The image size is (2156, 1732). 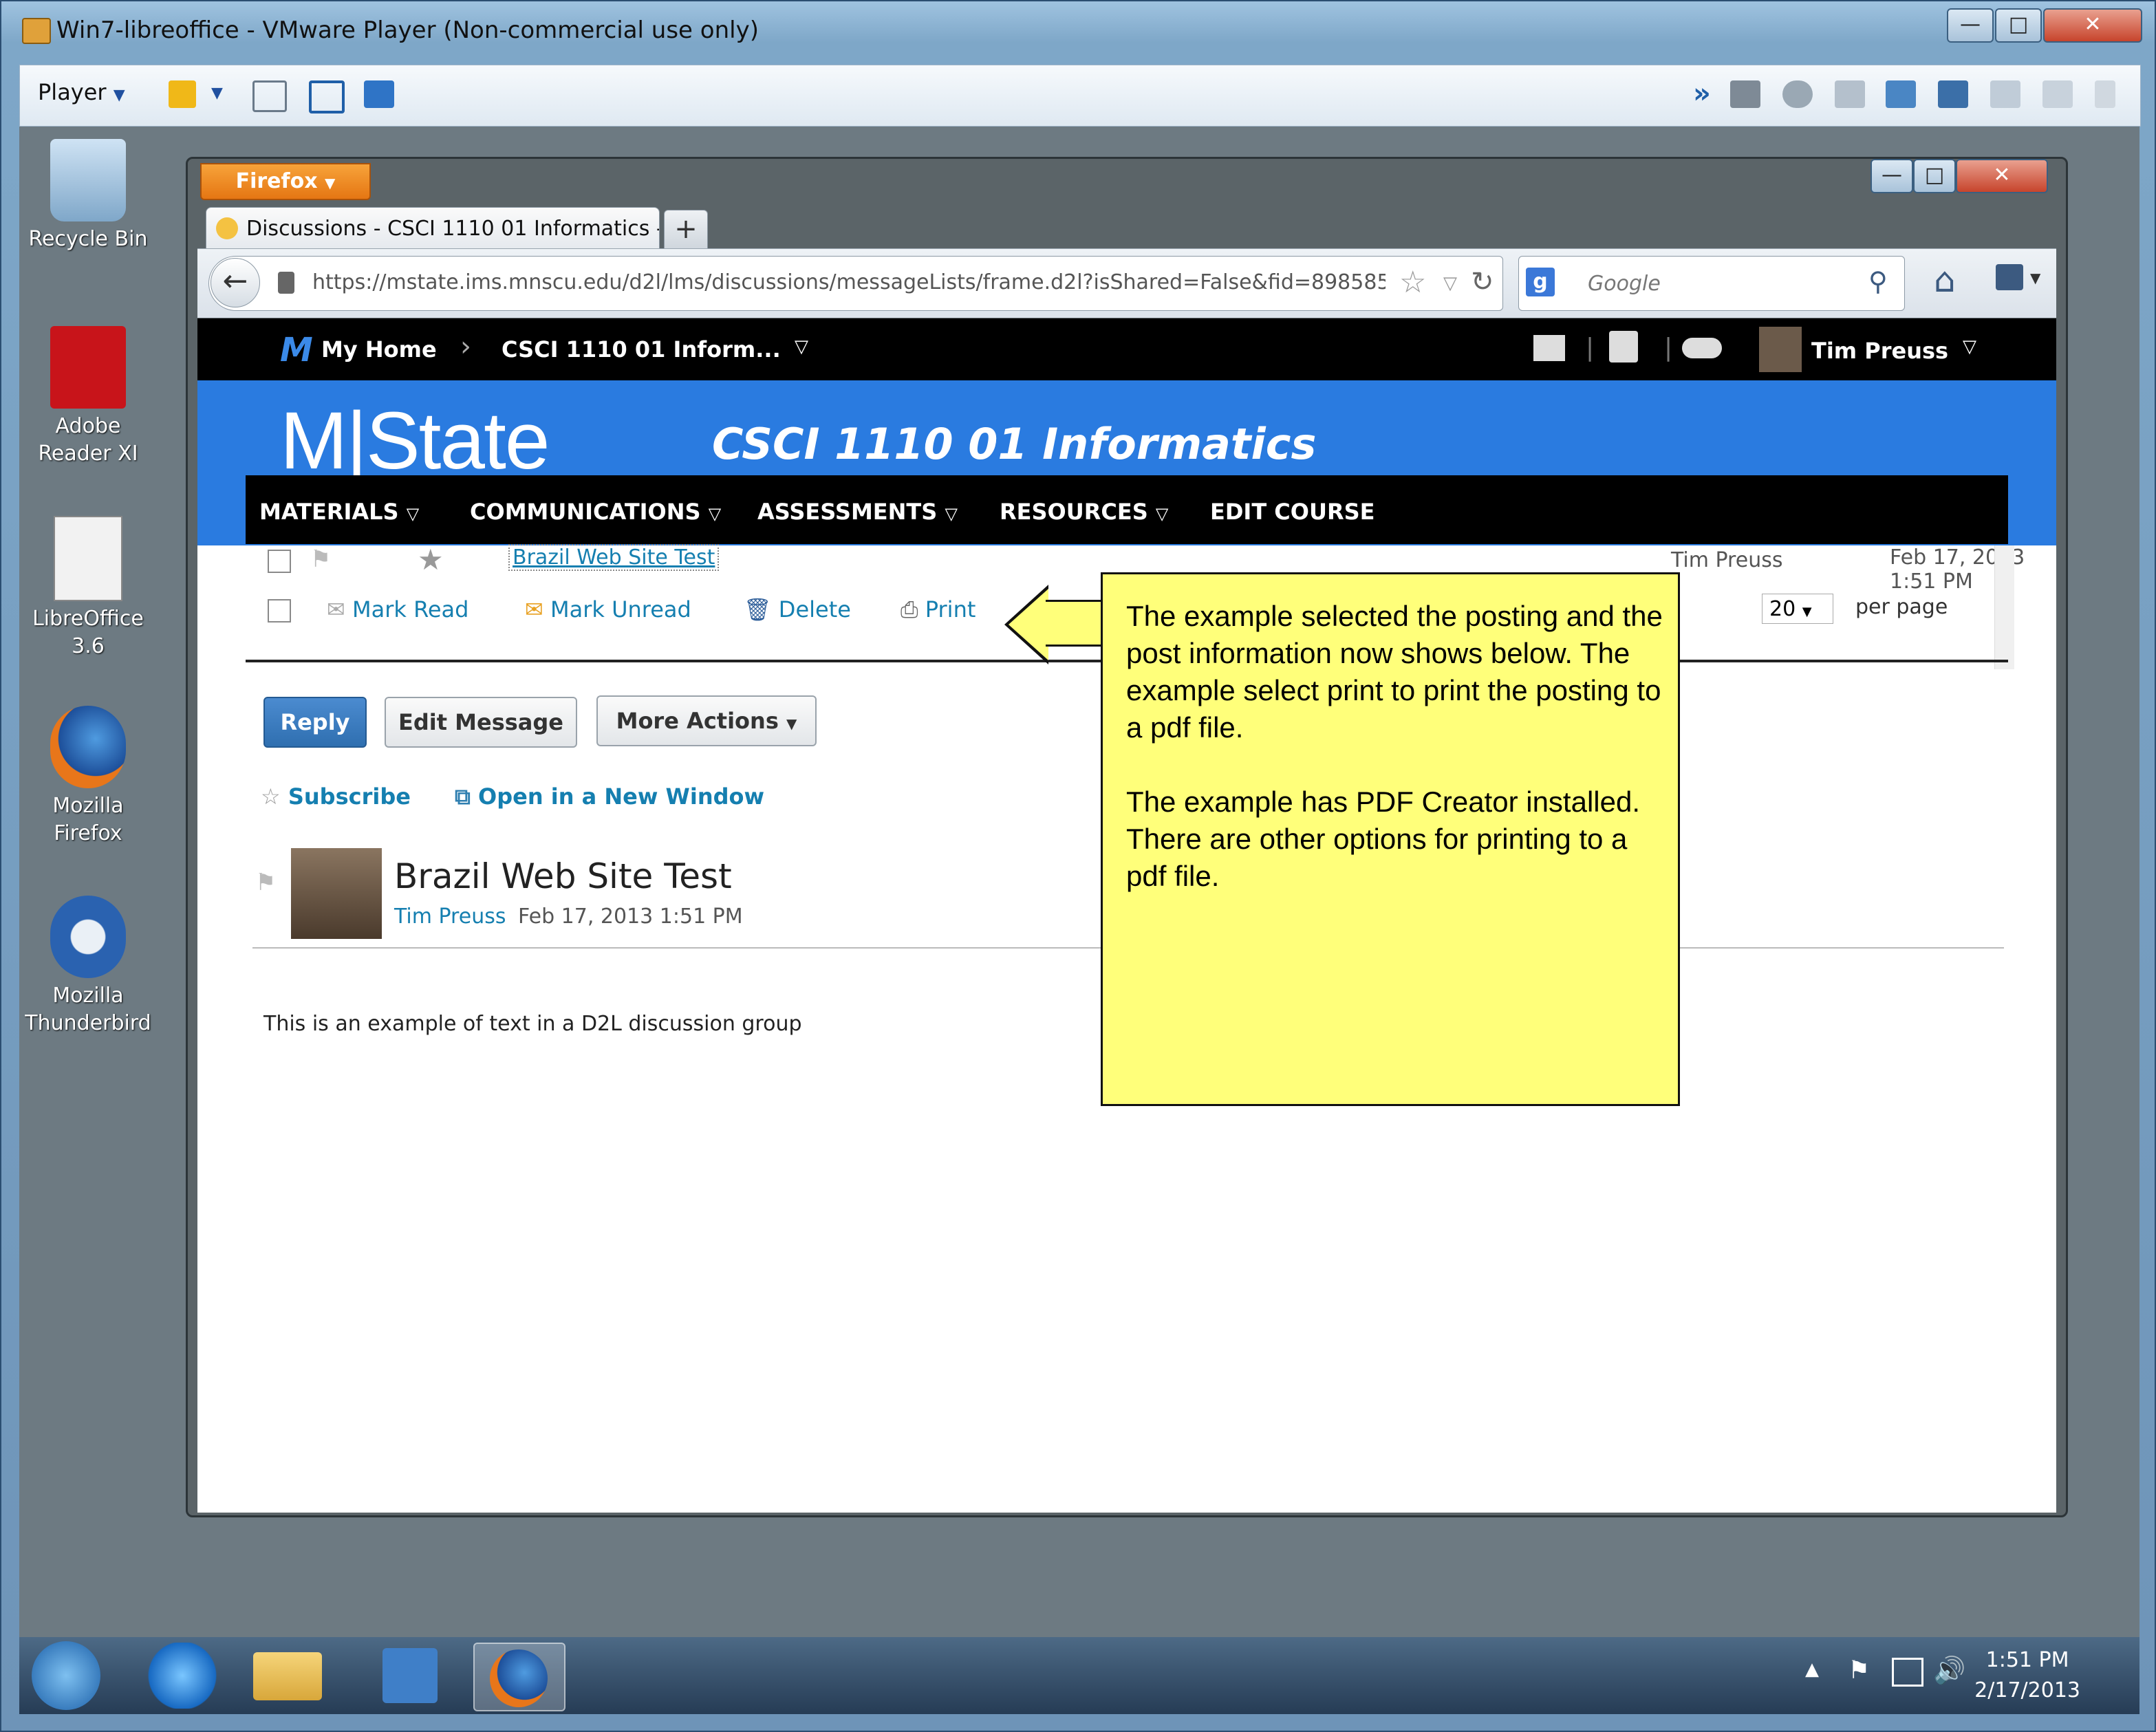 I want to click on google-icon: g, so click(x=1541, y=282).